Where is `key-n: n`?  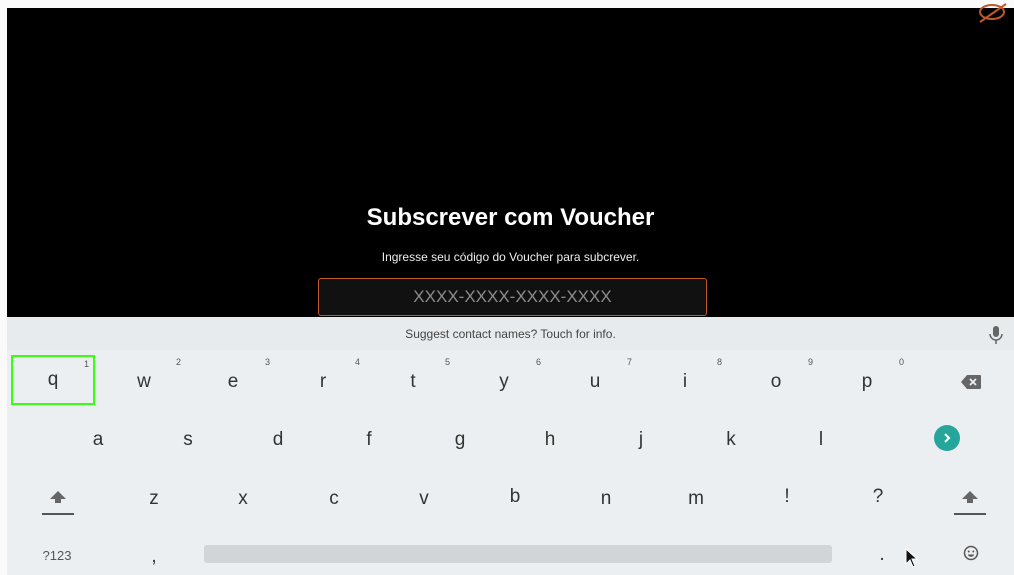 key-n: n is located at coordinates (606, 499).